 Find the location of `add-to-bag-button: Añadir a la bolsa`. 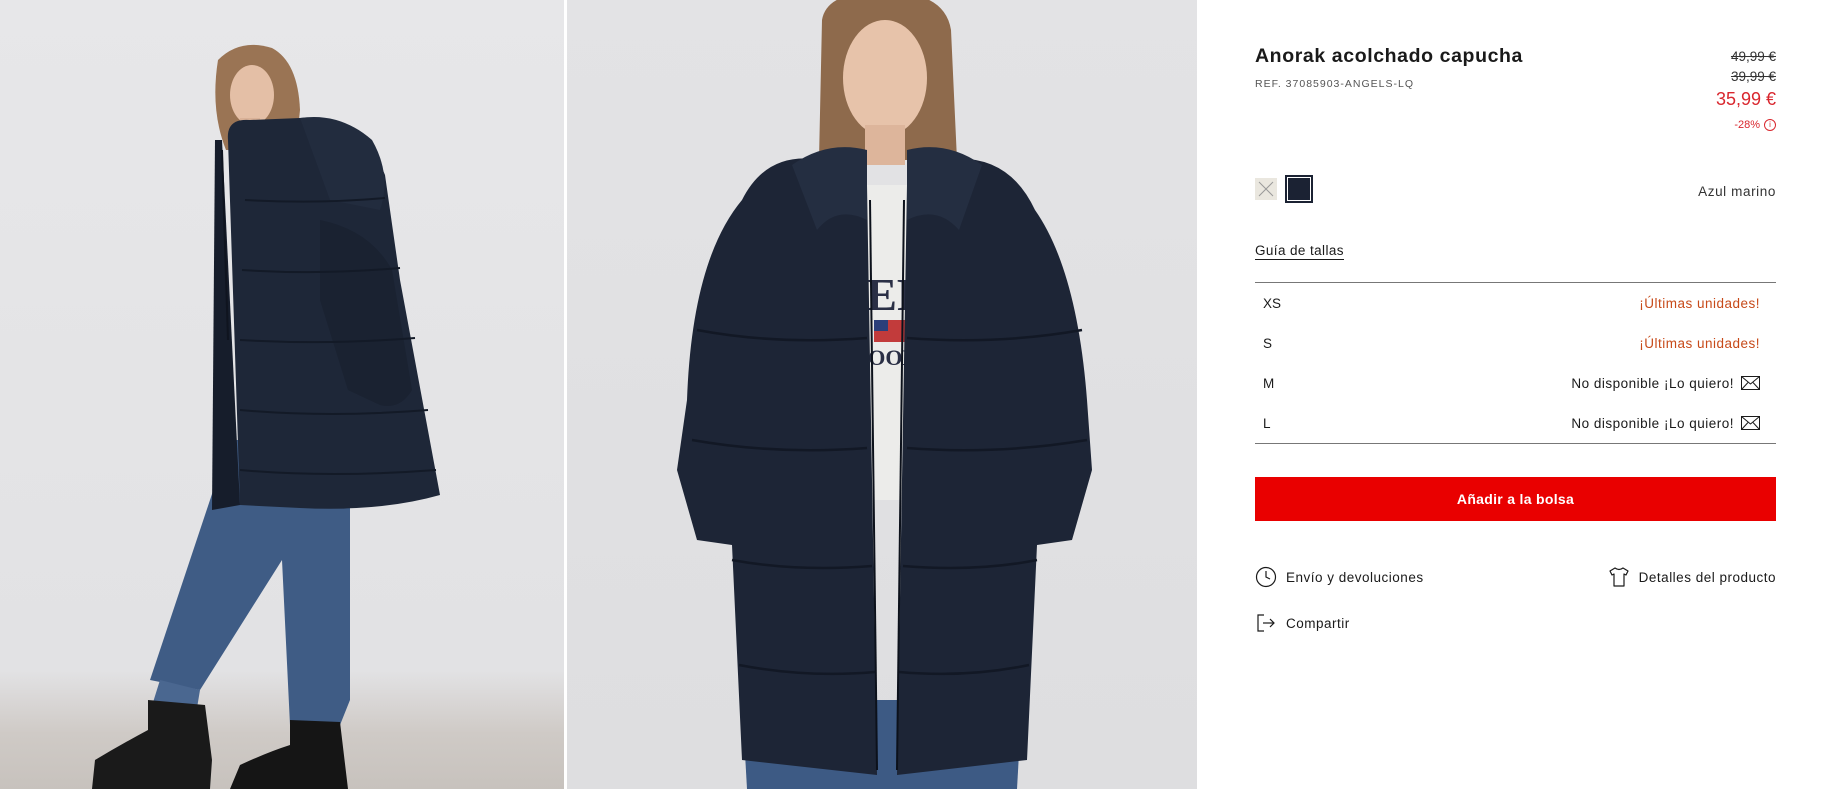

add-to-bag-button: Añadir a la bolsa is located at coordinates (1515, 499).